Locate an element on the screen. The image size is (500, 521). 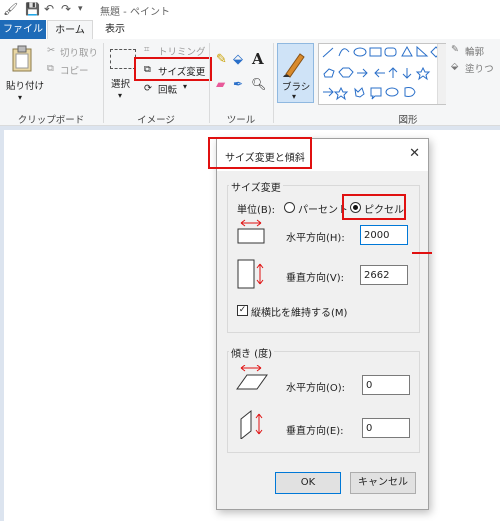
vertical-skew-icon is located at coordinates (251, 424).